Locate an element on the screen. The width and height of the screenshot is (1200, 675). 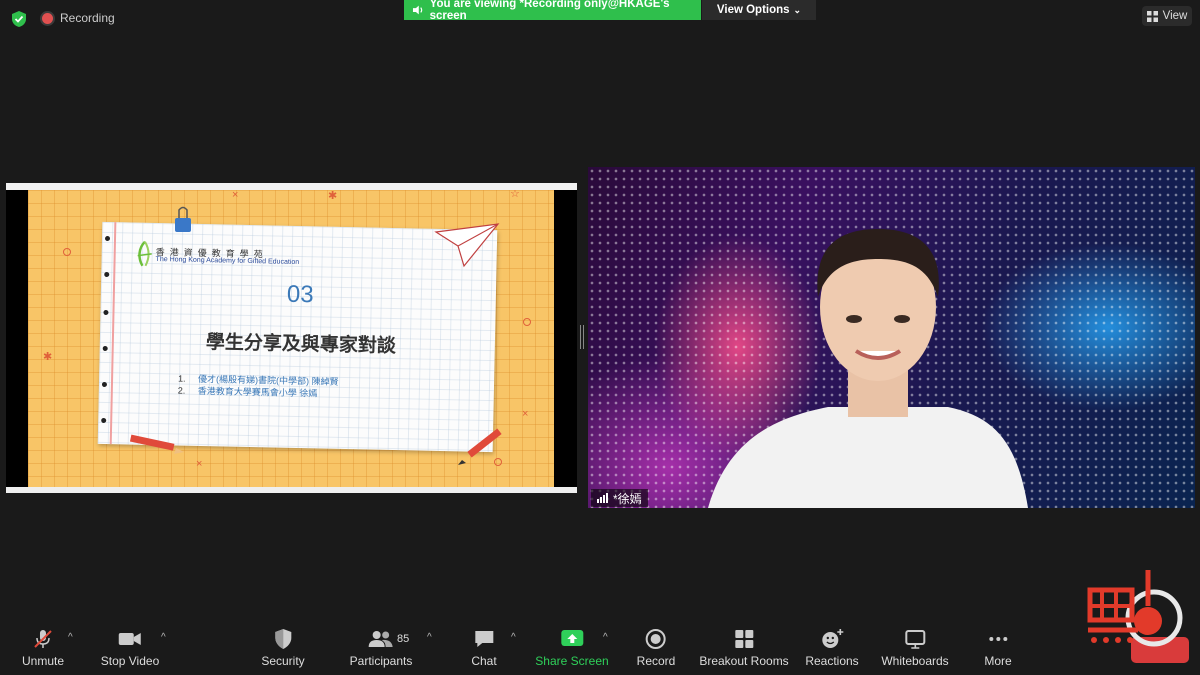
chat-bubble-icon is located at coordinates (483, 639).